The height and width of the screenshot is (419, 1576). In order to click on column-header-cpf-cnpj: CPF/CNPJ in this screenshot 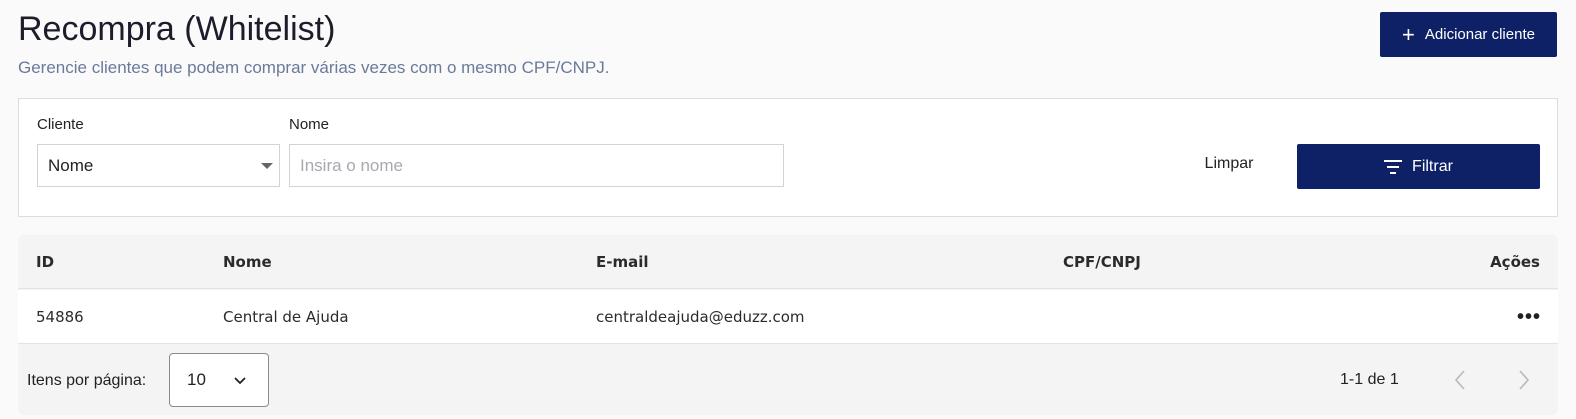, I will do `click(1102, 262)`.